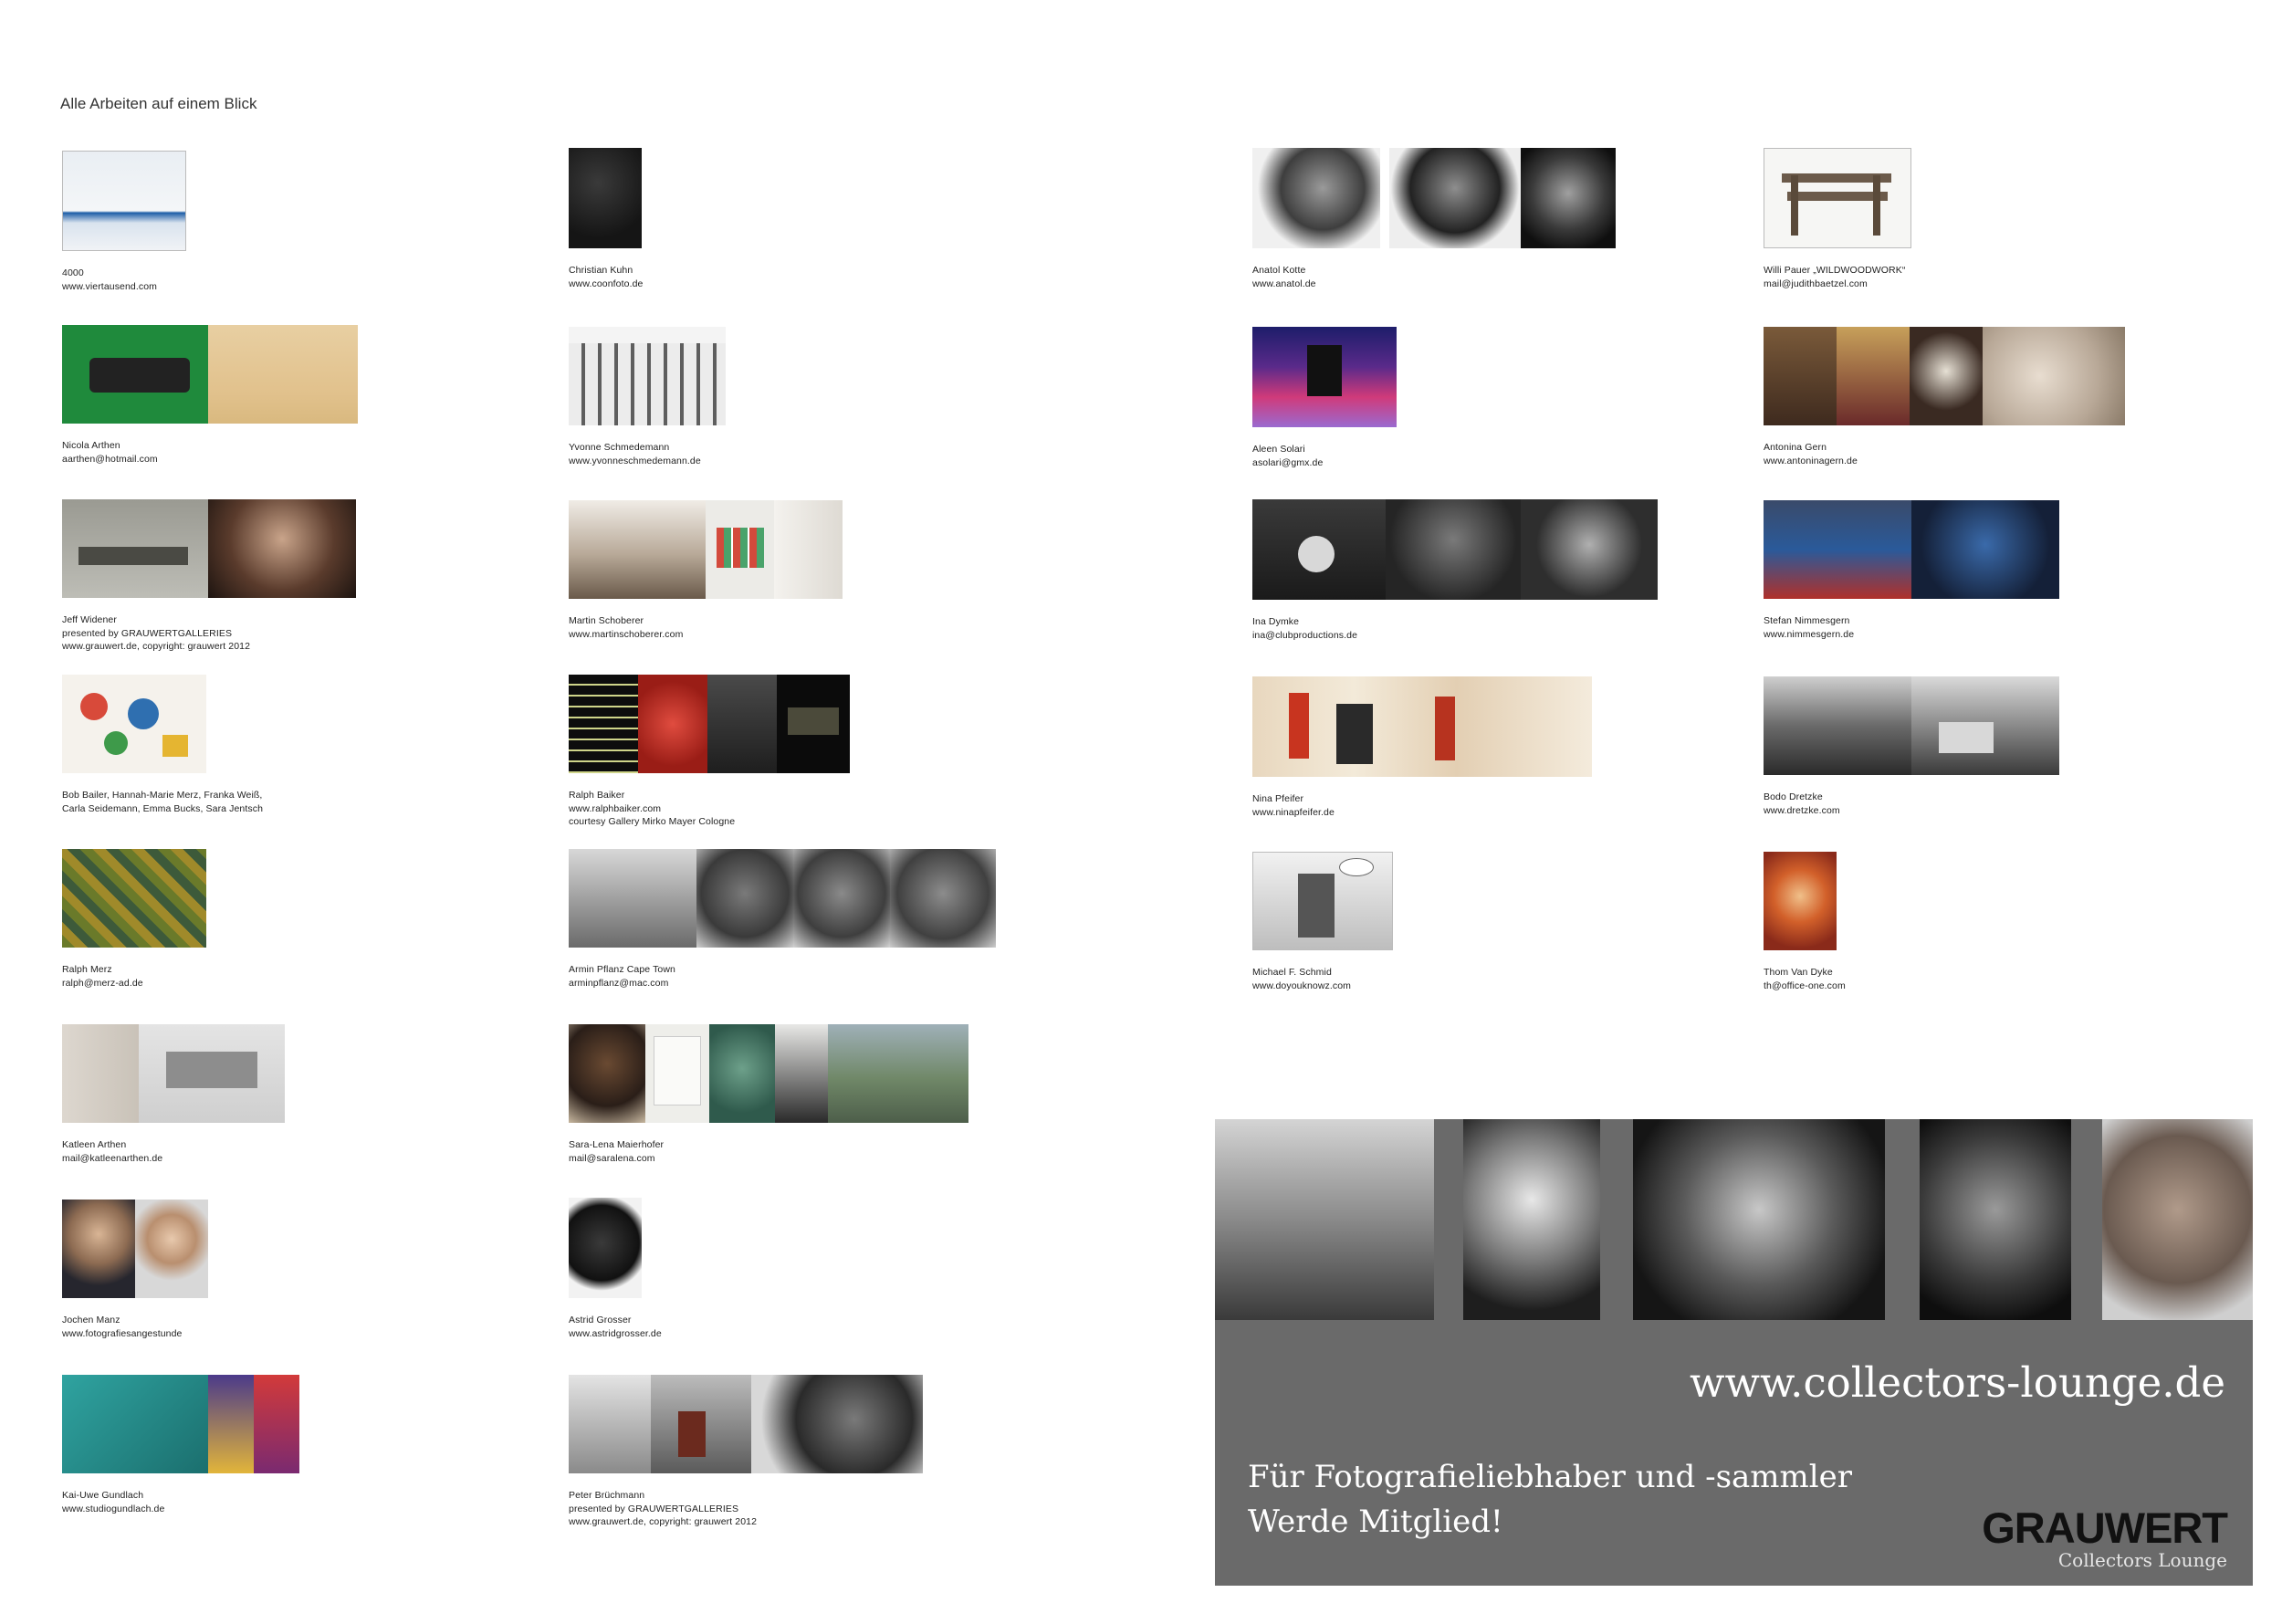  I want to click on entry-katleen-arthen: Katleen Arthen mail@katleenarthen.de, so click(173, 1094).